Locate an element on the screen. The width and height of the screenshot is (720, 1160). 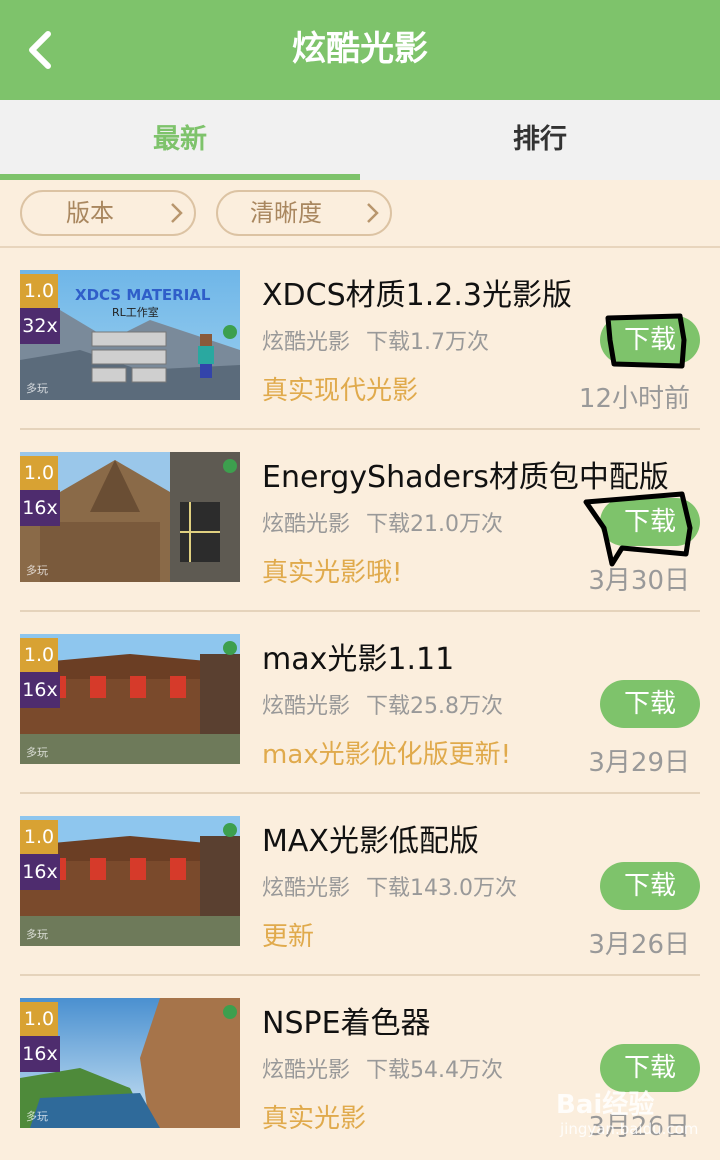
download-count: 下载25.8万次 is located at coordinates (435, 706).